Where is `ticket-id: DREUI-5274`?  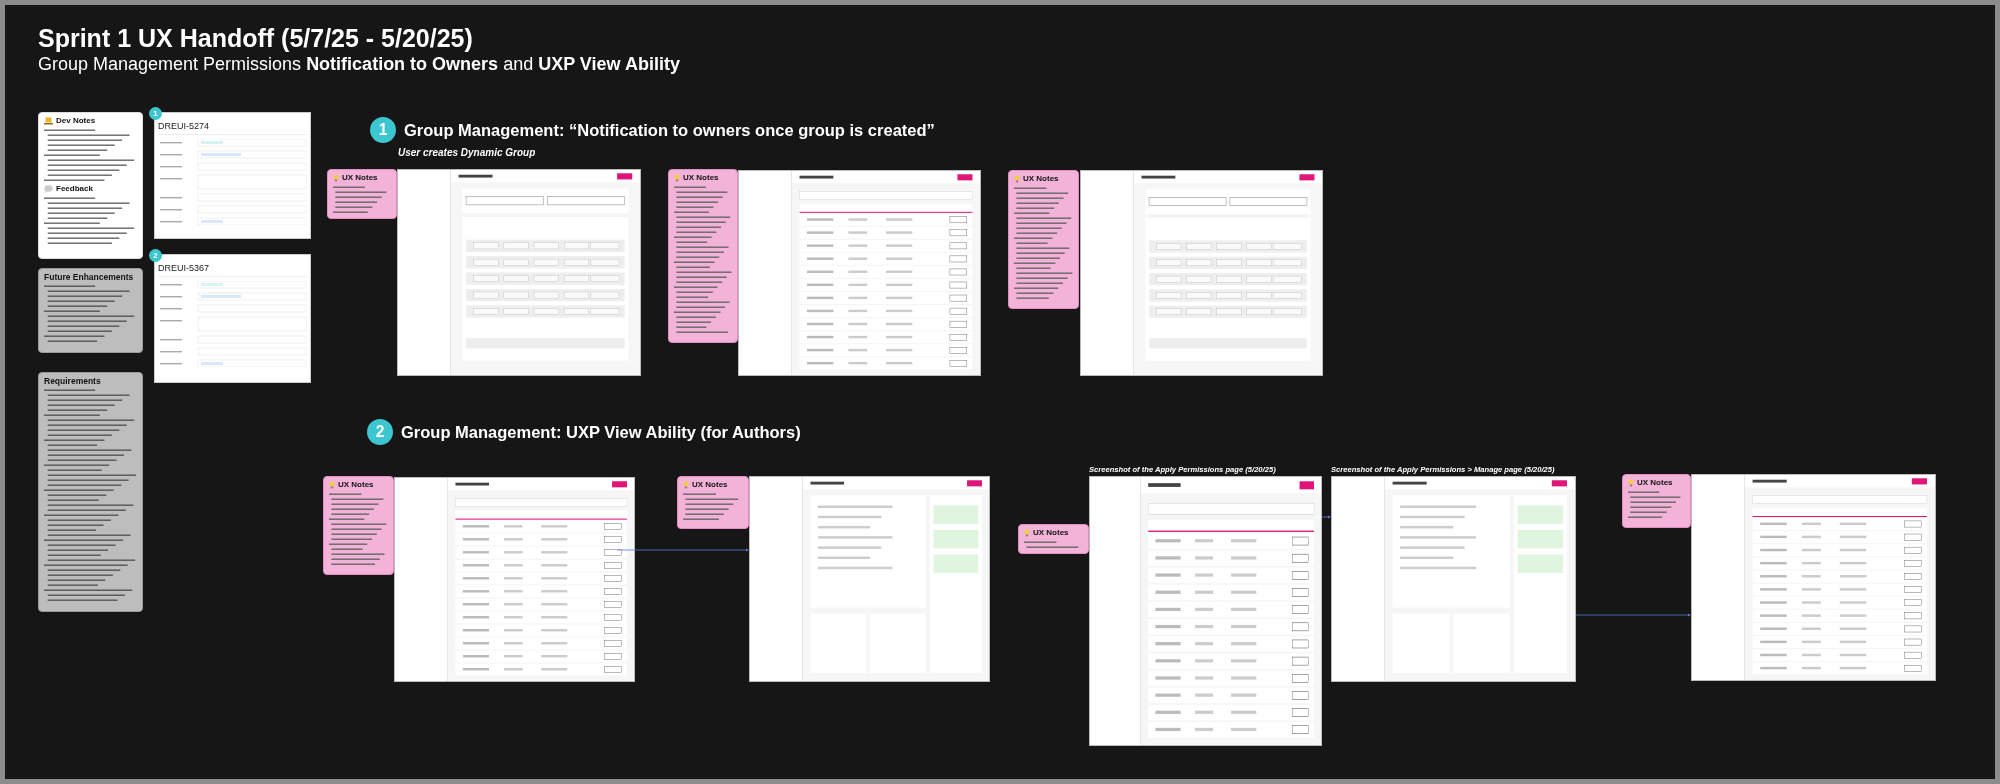 ticket-id: DREUI-5274 is located at coordinates (232, 128).